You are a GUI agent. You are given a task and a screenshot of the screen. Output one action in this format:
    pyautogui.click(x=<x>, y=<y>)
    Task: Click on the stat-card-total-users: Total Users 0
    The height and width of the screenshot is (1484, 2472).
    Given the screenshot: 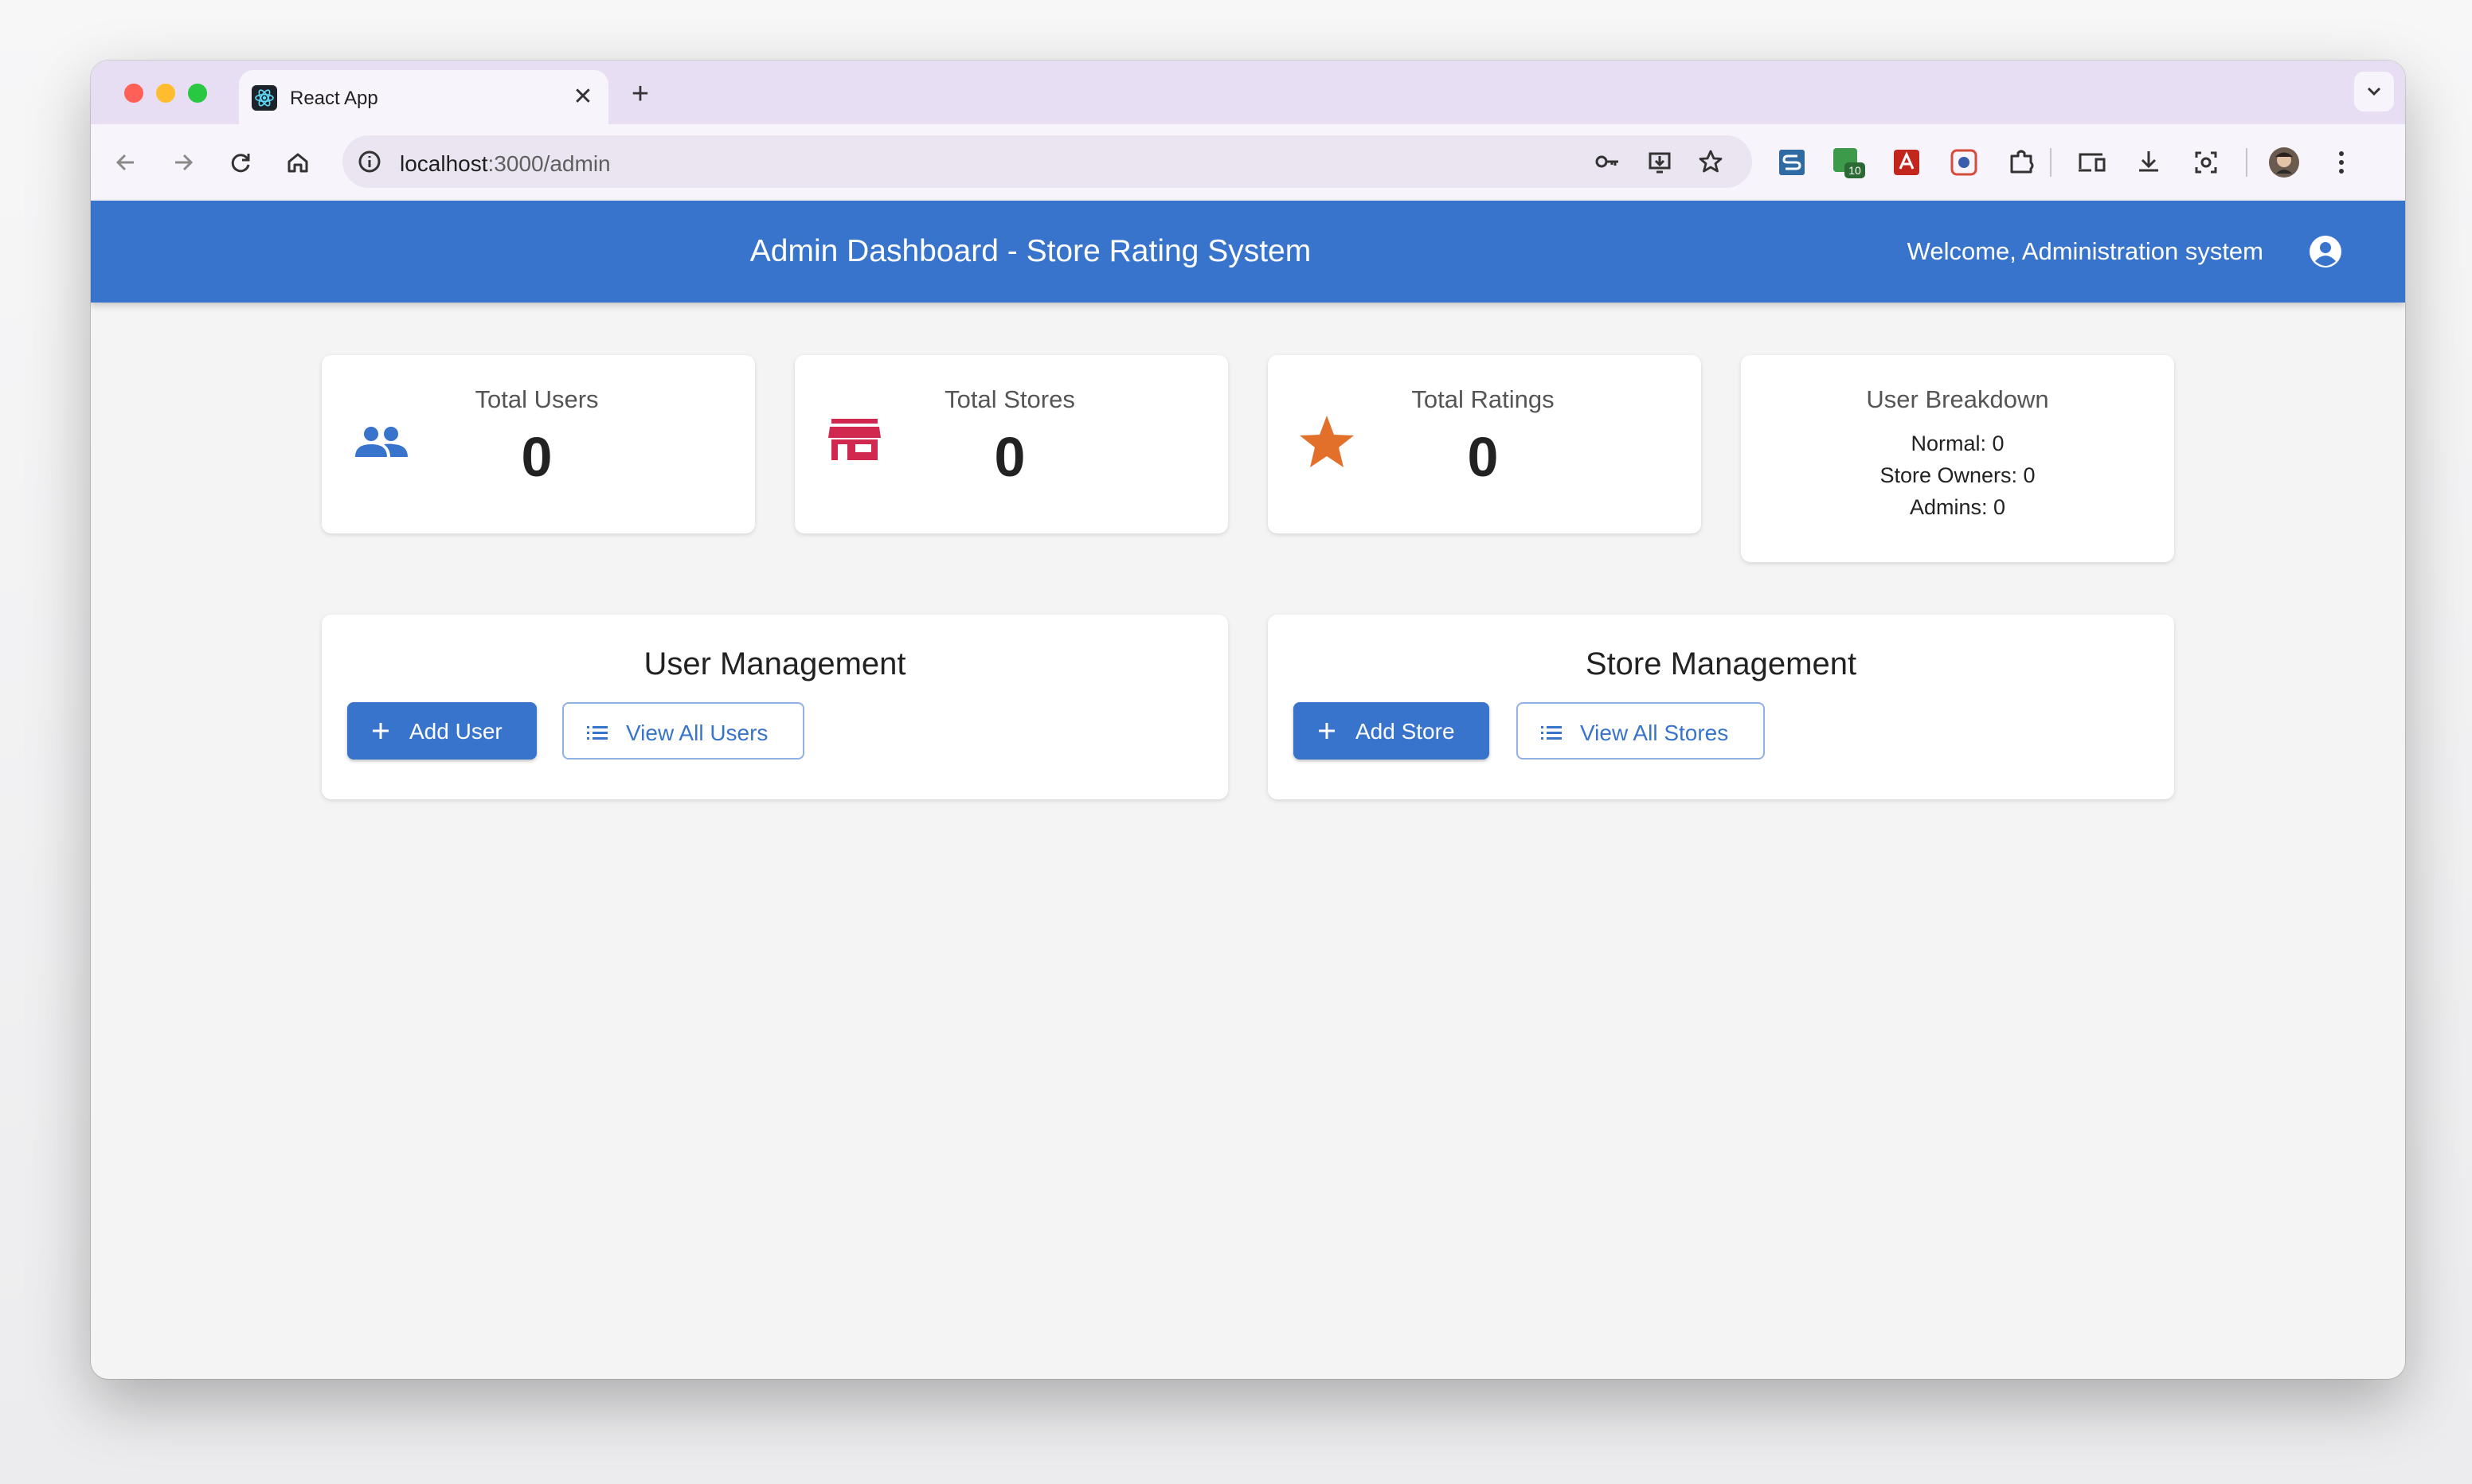 What is the action you would take?
    pyautogui.click(x=538, y=444)
    